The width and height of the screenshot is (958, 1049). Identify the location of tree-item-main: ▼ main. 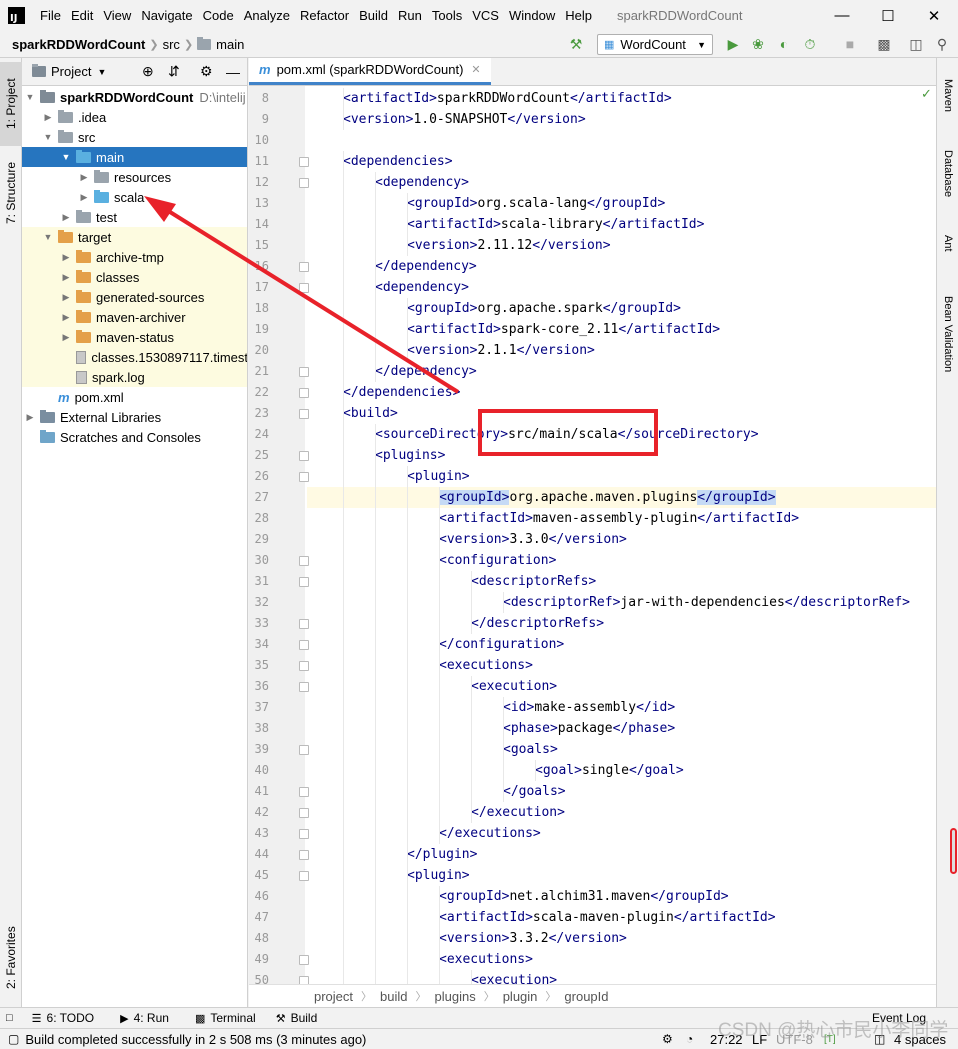
(134, 157).